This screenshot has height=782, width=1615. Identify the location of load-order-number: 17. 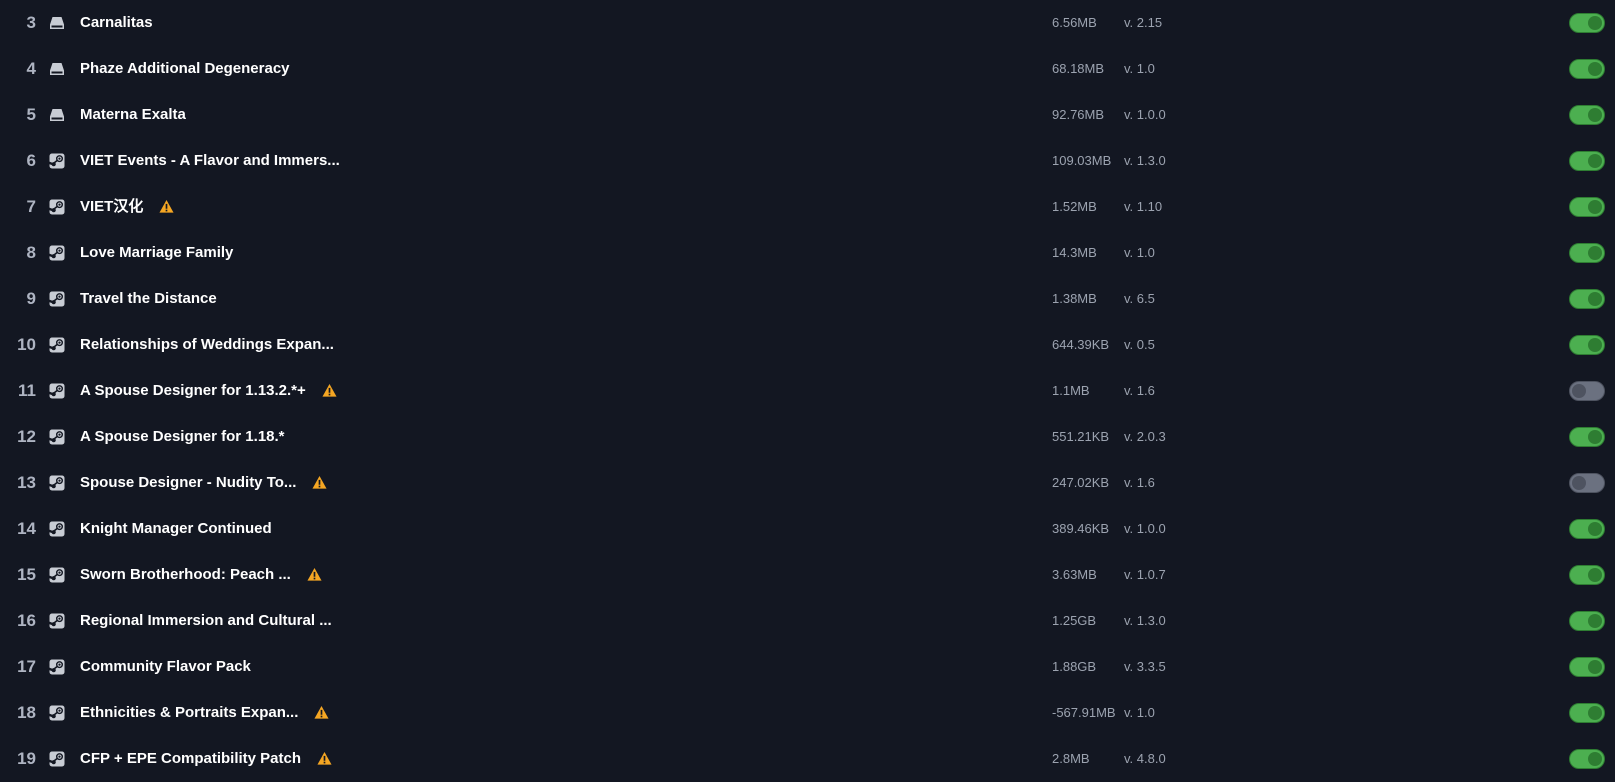
(26, 666).